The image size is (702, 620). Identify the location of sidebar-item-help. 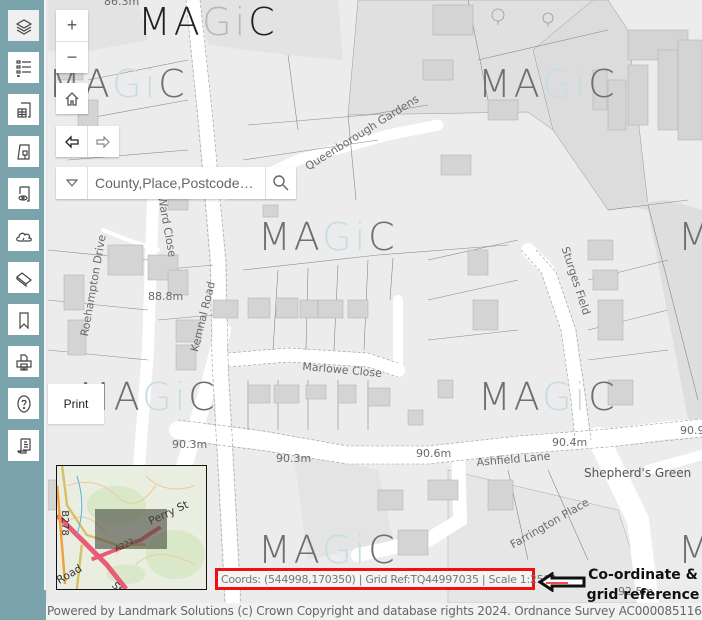
(23, 403).